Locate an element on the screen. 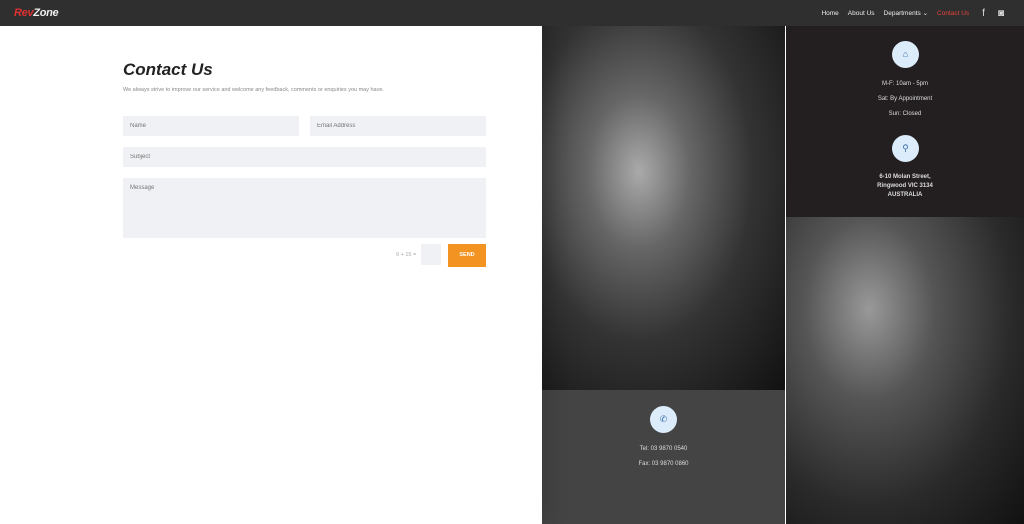  address-line: Ringwood VIC 3134 is located at coordinates (905, 186).